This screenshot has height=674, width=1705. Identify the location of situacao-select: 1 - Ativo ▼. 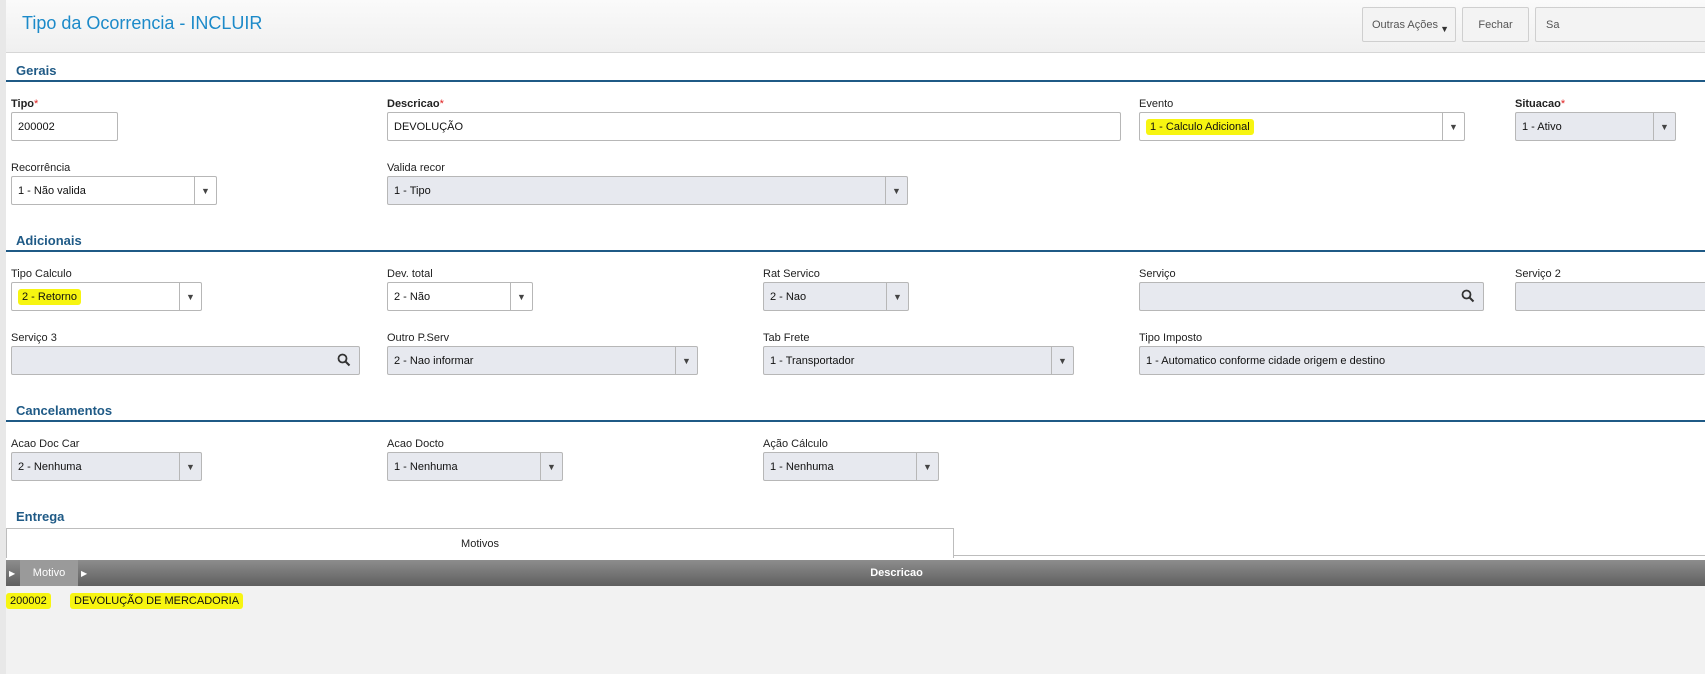
(1595, 126).